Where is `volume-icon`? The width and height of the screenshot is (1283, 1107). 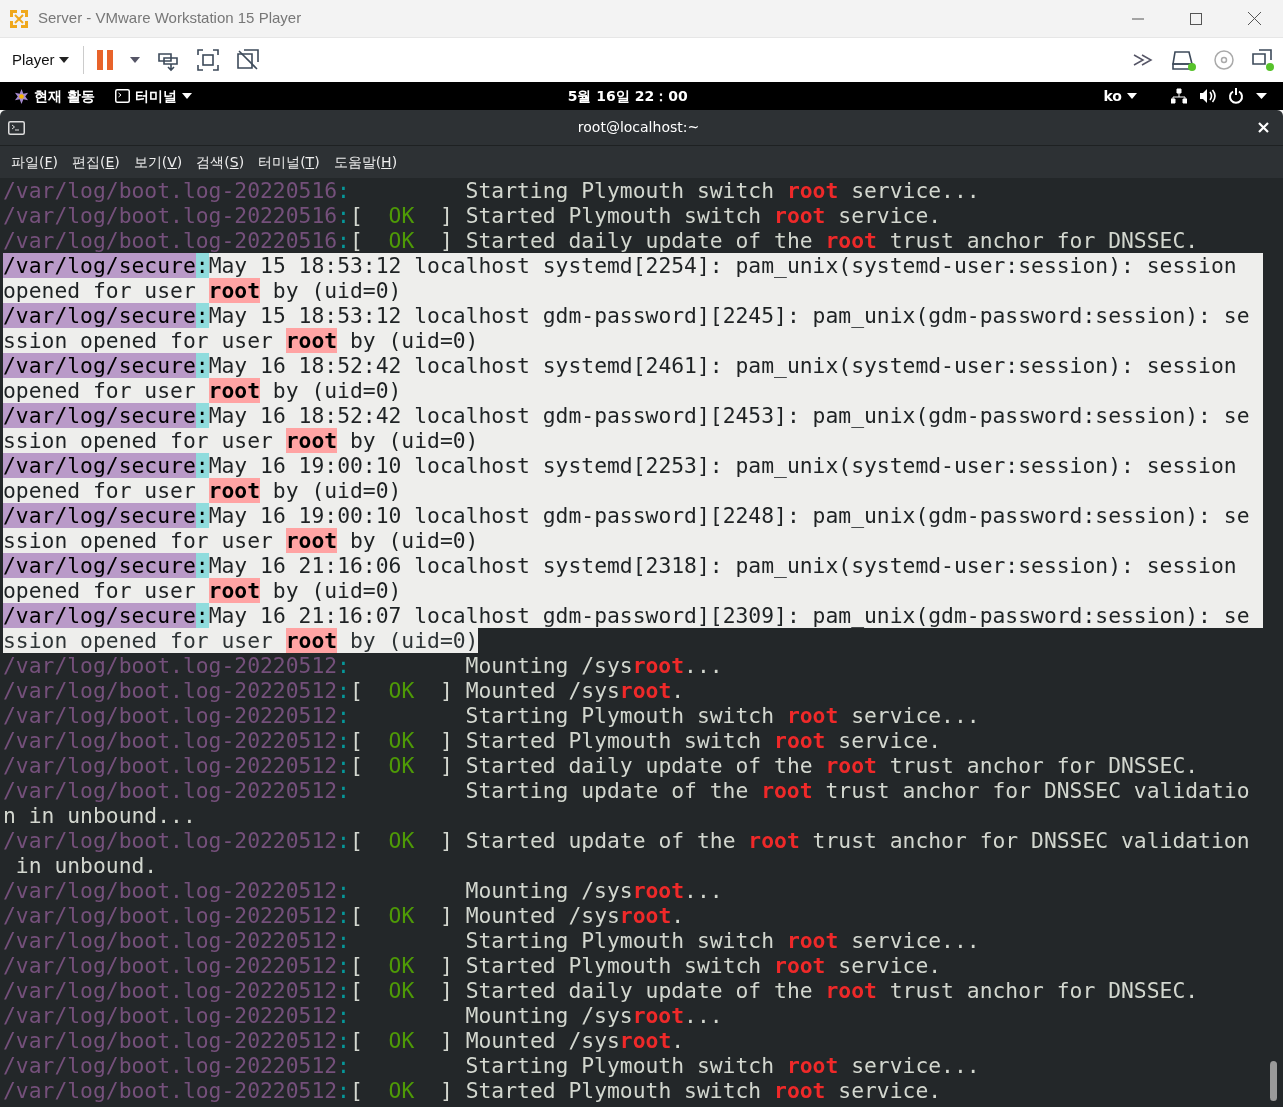 volume-icon is located at coordinates (1207, 96).